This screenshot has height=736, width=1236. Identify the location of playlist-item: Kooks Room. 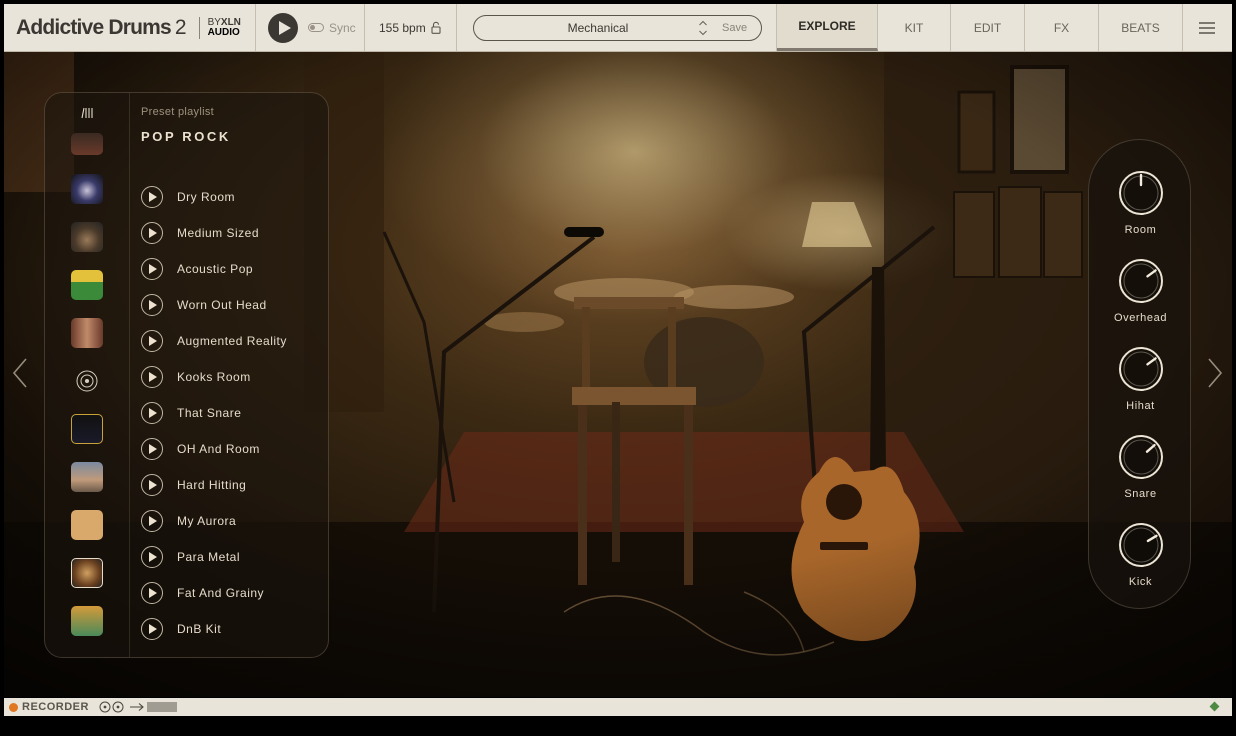
(196, 377).